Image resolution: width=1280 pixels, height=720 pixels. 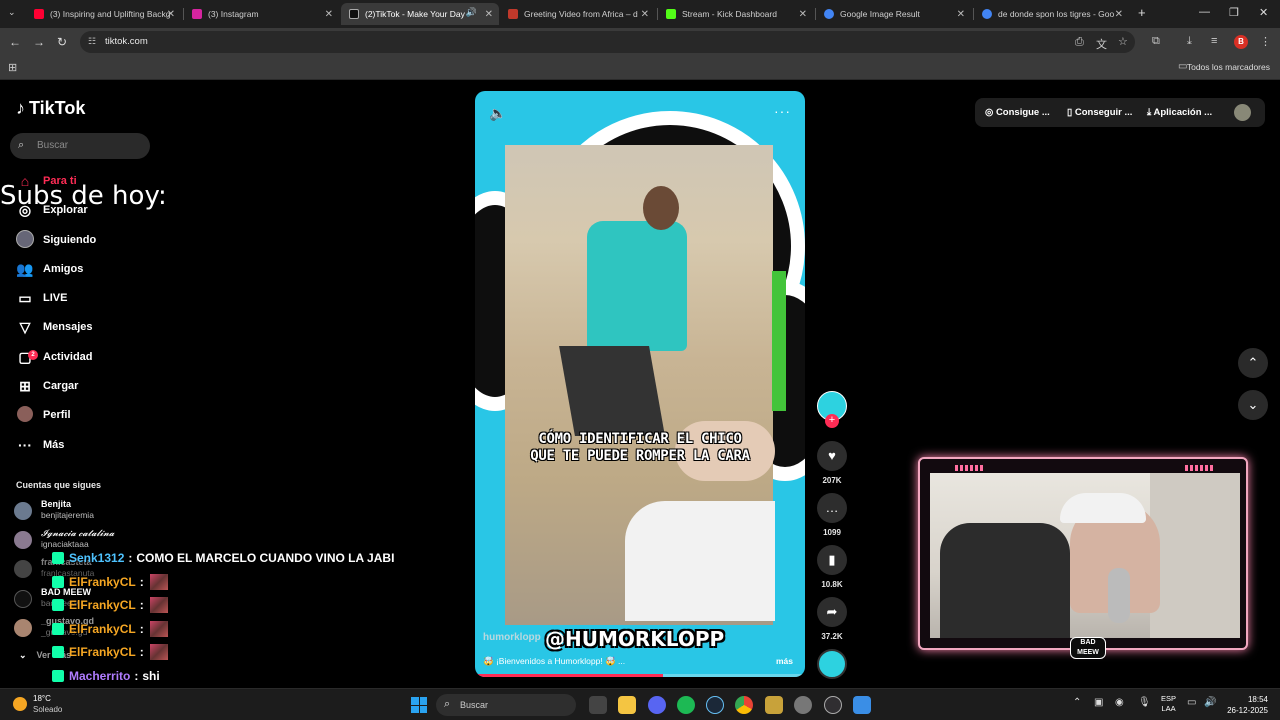 I want to click on extensions-icon: ⧉, so click(x=1156, y=41).